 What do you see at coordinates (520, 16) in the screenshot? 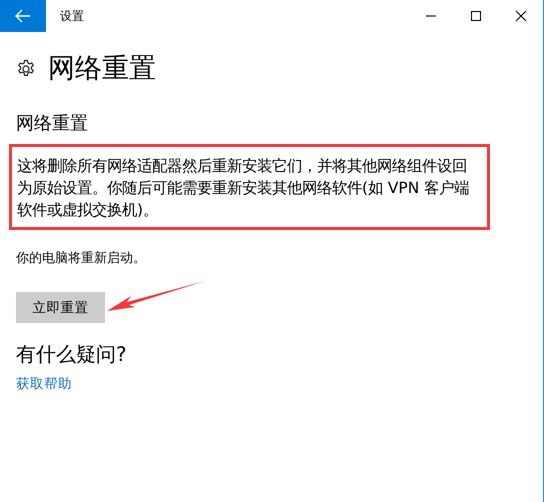
I see `close-icon` at bounding box center [520, 16].